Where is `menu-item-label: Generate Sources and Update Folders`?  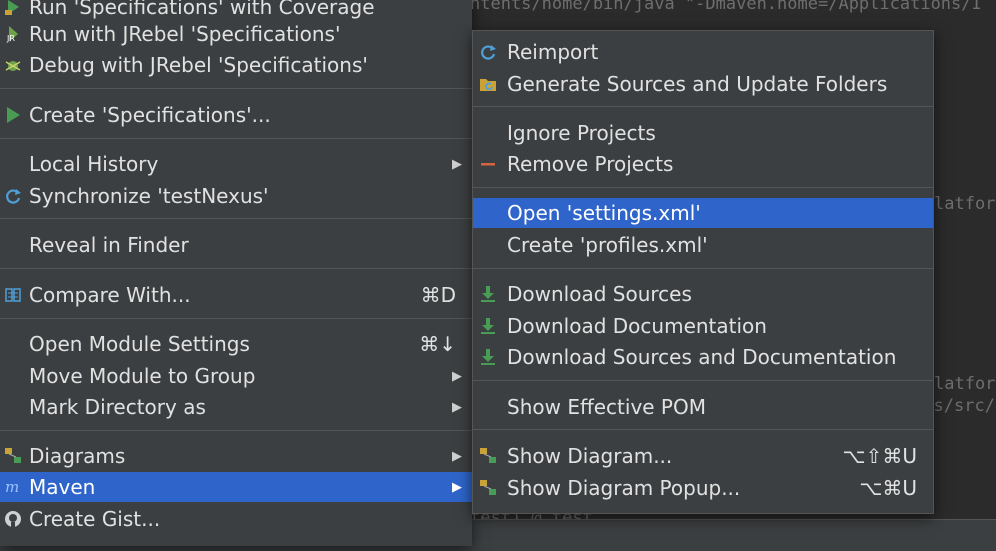 menu-item-label: Generate Sources and Update Folders is located at coordinates (697, 84).